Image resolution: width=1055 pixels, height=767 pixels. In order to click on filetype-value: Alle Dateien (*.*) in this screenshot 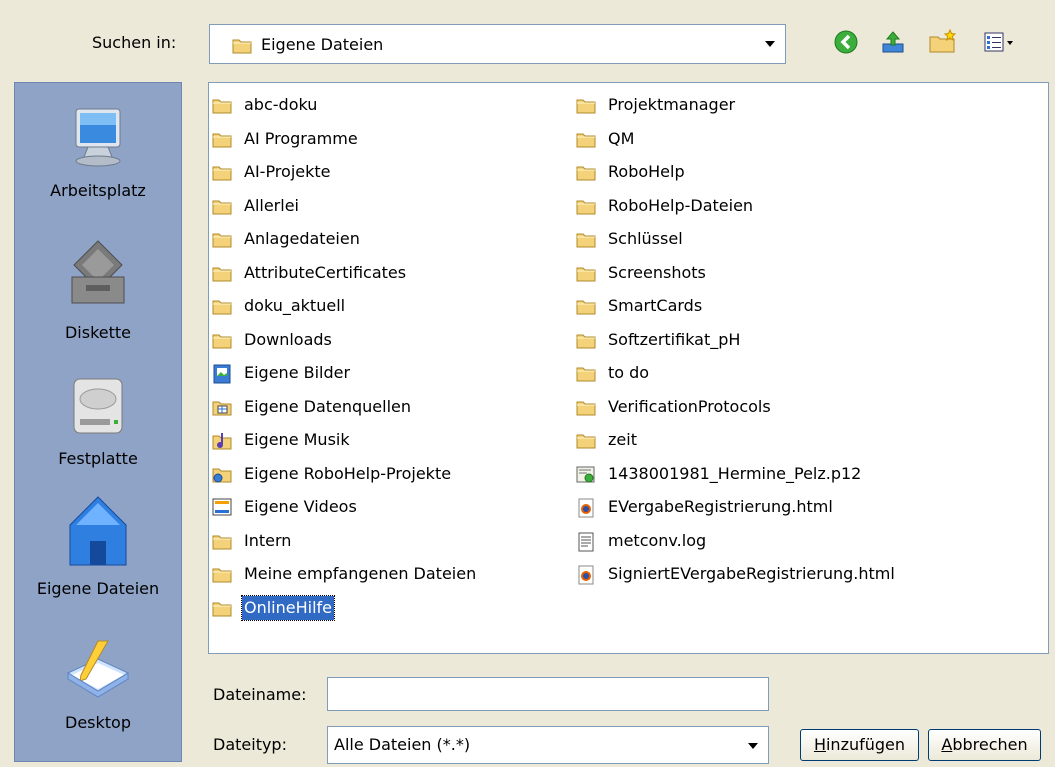, I will do `click(402, 744)`.